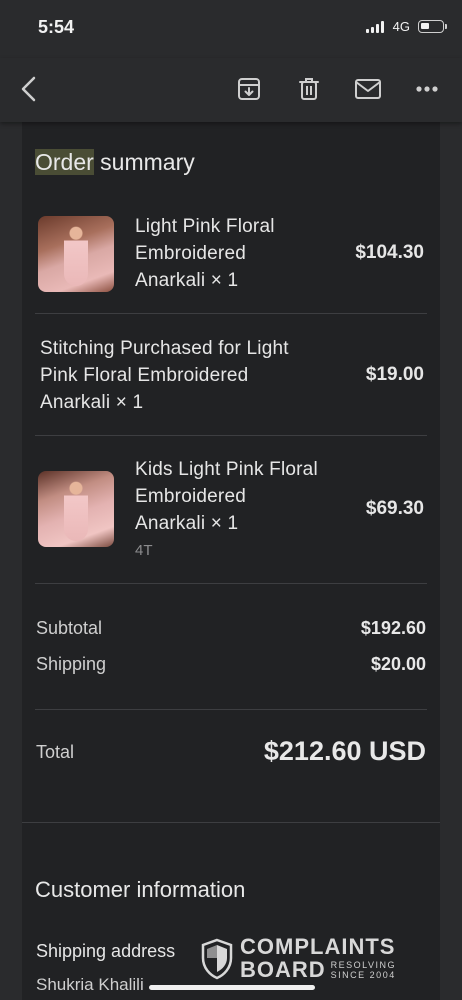 The width and height of the screenshot is (462, 1000). What do you see at coordinates (29, 89) in the screenshot?
I see `back-icon` at bounding box center [29, 89].